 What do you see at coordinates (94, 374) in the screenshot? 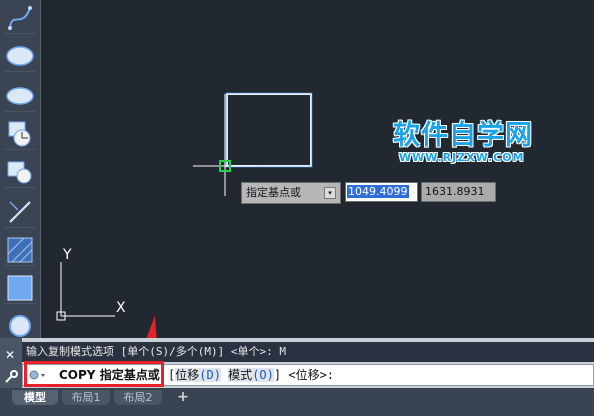
I see `highlight-box` at bounding box center [94, 374].